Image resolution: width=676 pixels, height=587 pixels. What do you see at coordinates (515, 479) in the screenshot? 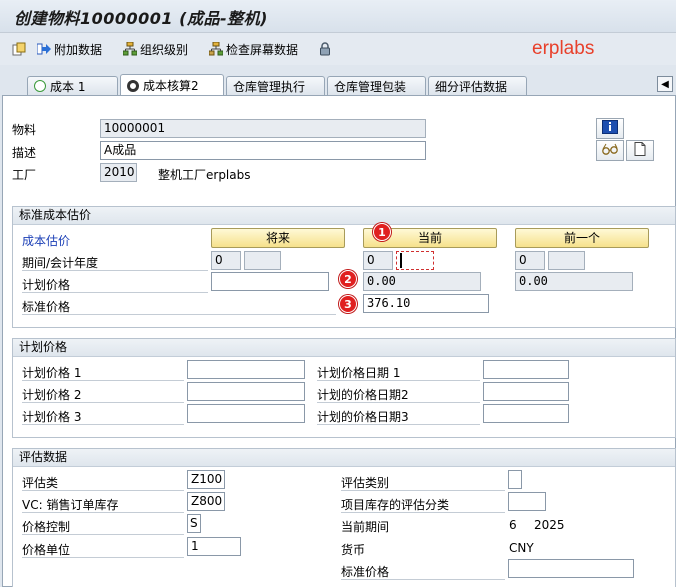
I see `valuation-category-field` at bounding box center [515, 479].